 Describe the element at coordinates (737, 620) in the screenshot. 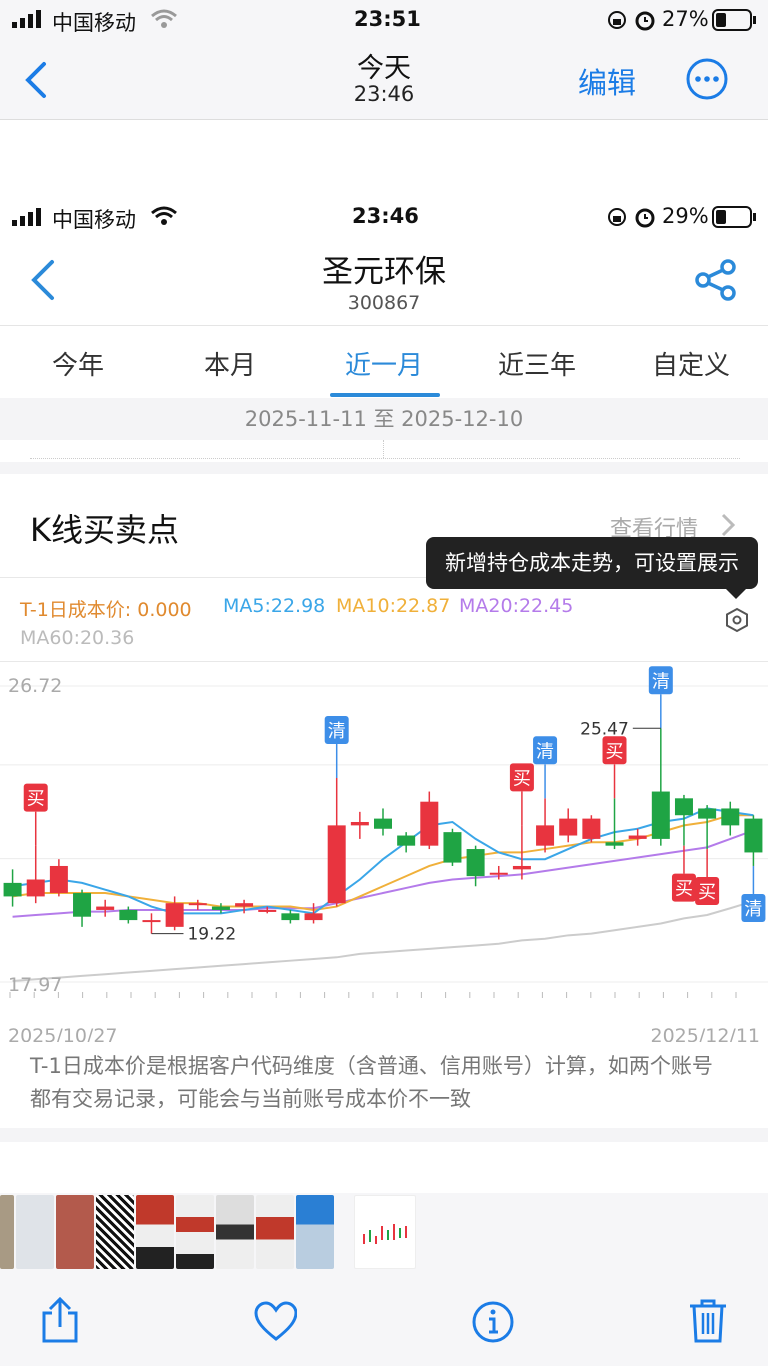

I see `settings-hexagon-icon` at that location.